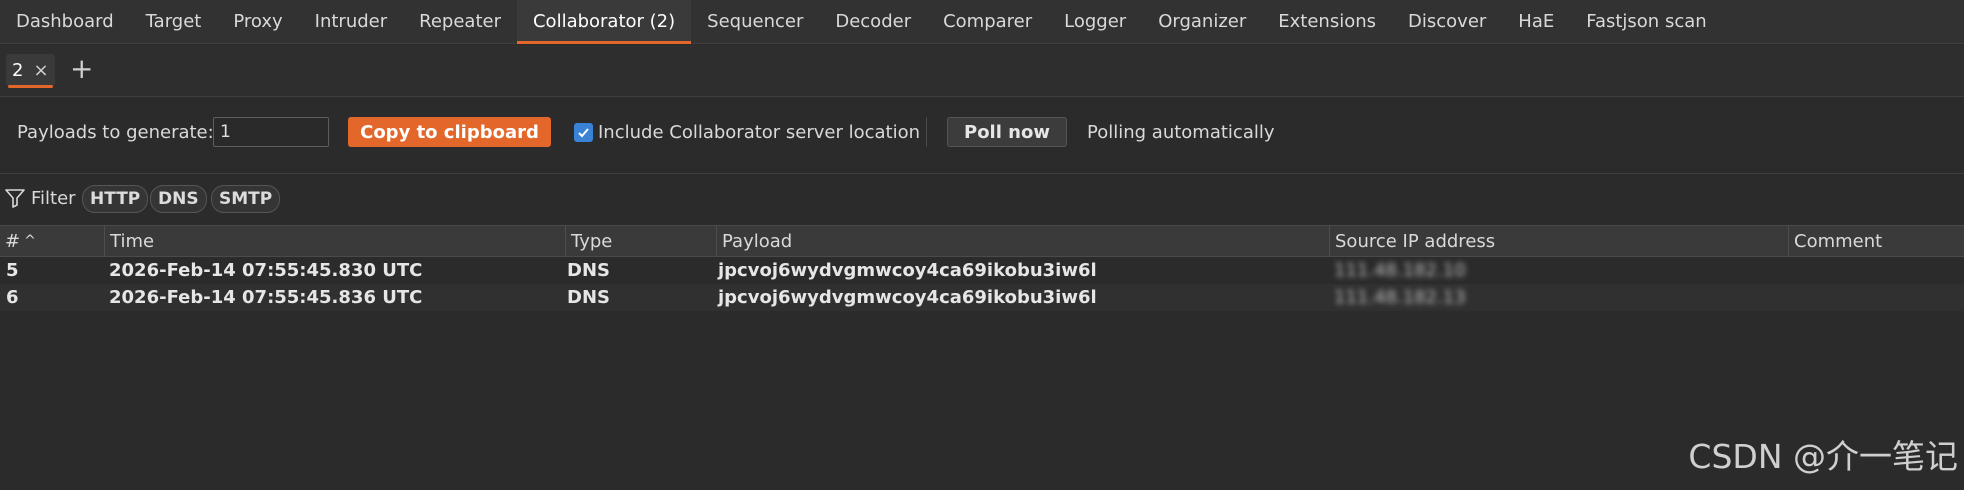 Image resolution: width=1964 pixels, height=490 pixels. Describe the element at coordinates (1447, 21) in the screenshot. I see `tab-discover: Discover` at that location.